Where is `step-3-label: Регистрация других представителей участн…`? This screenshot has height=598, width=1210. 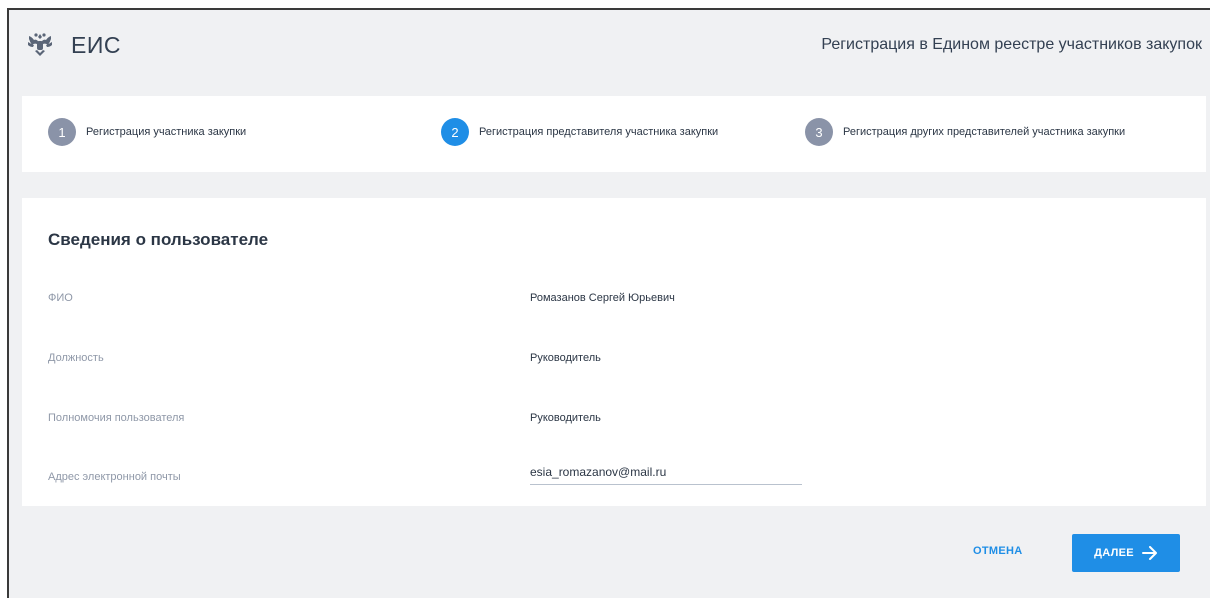
step-3-label: Регистрация других представителей участн… is located at coordinates (984, 131).